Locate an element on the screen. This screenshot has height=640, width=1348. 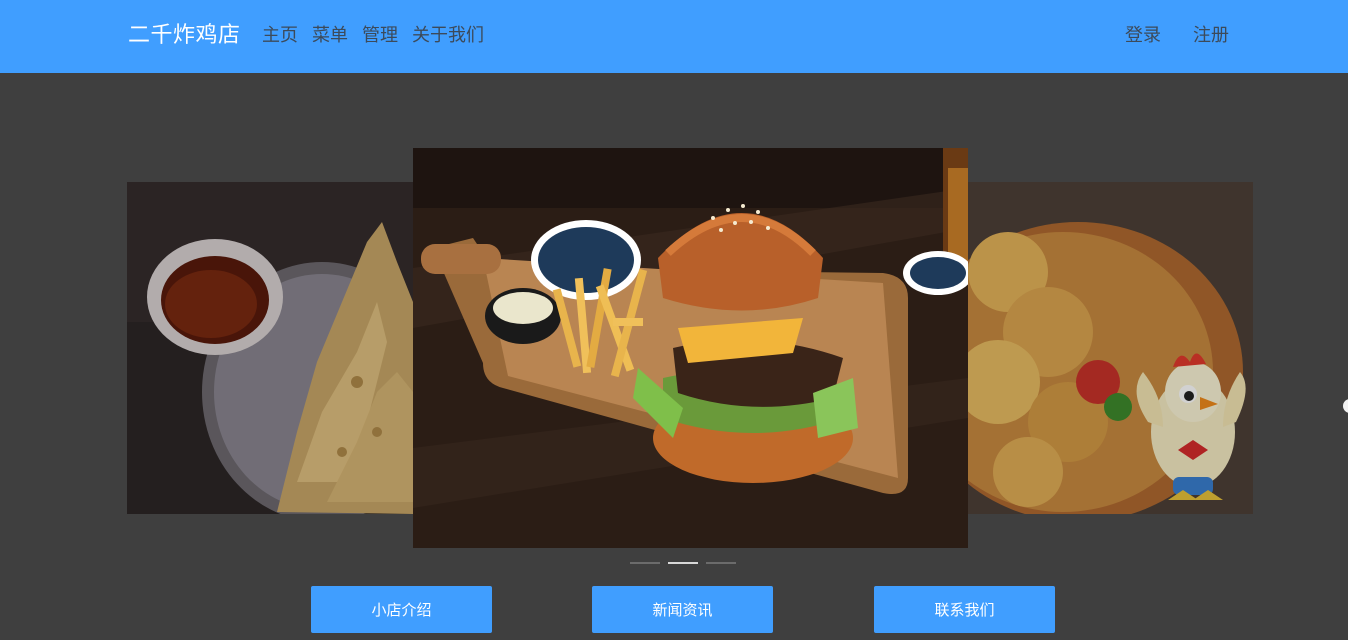
carousel-indicators is located at coordinates (683, 563).